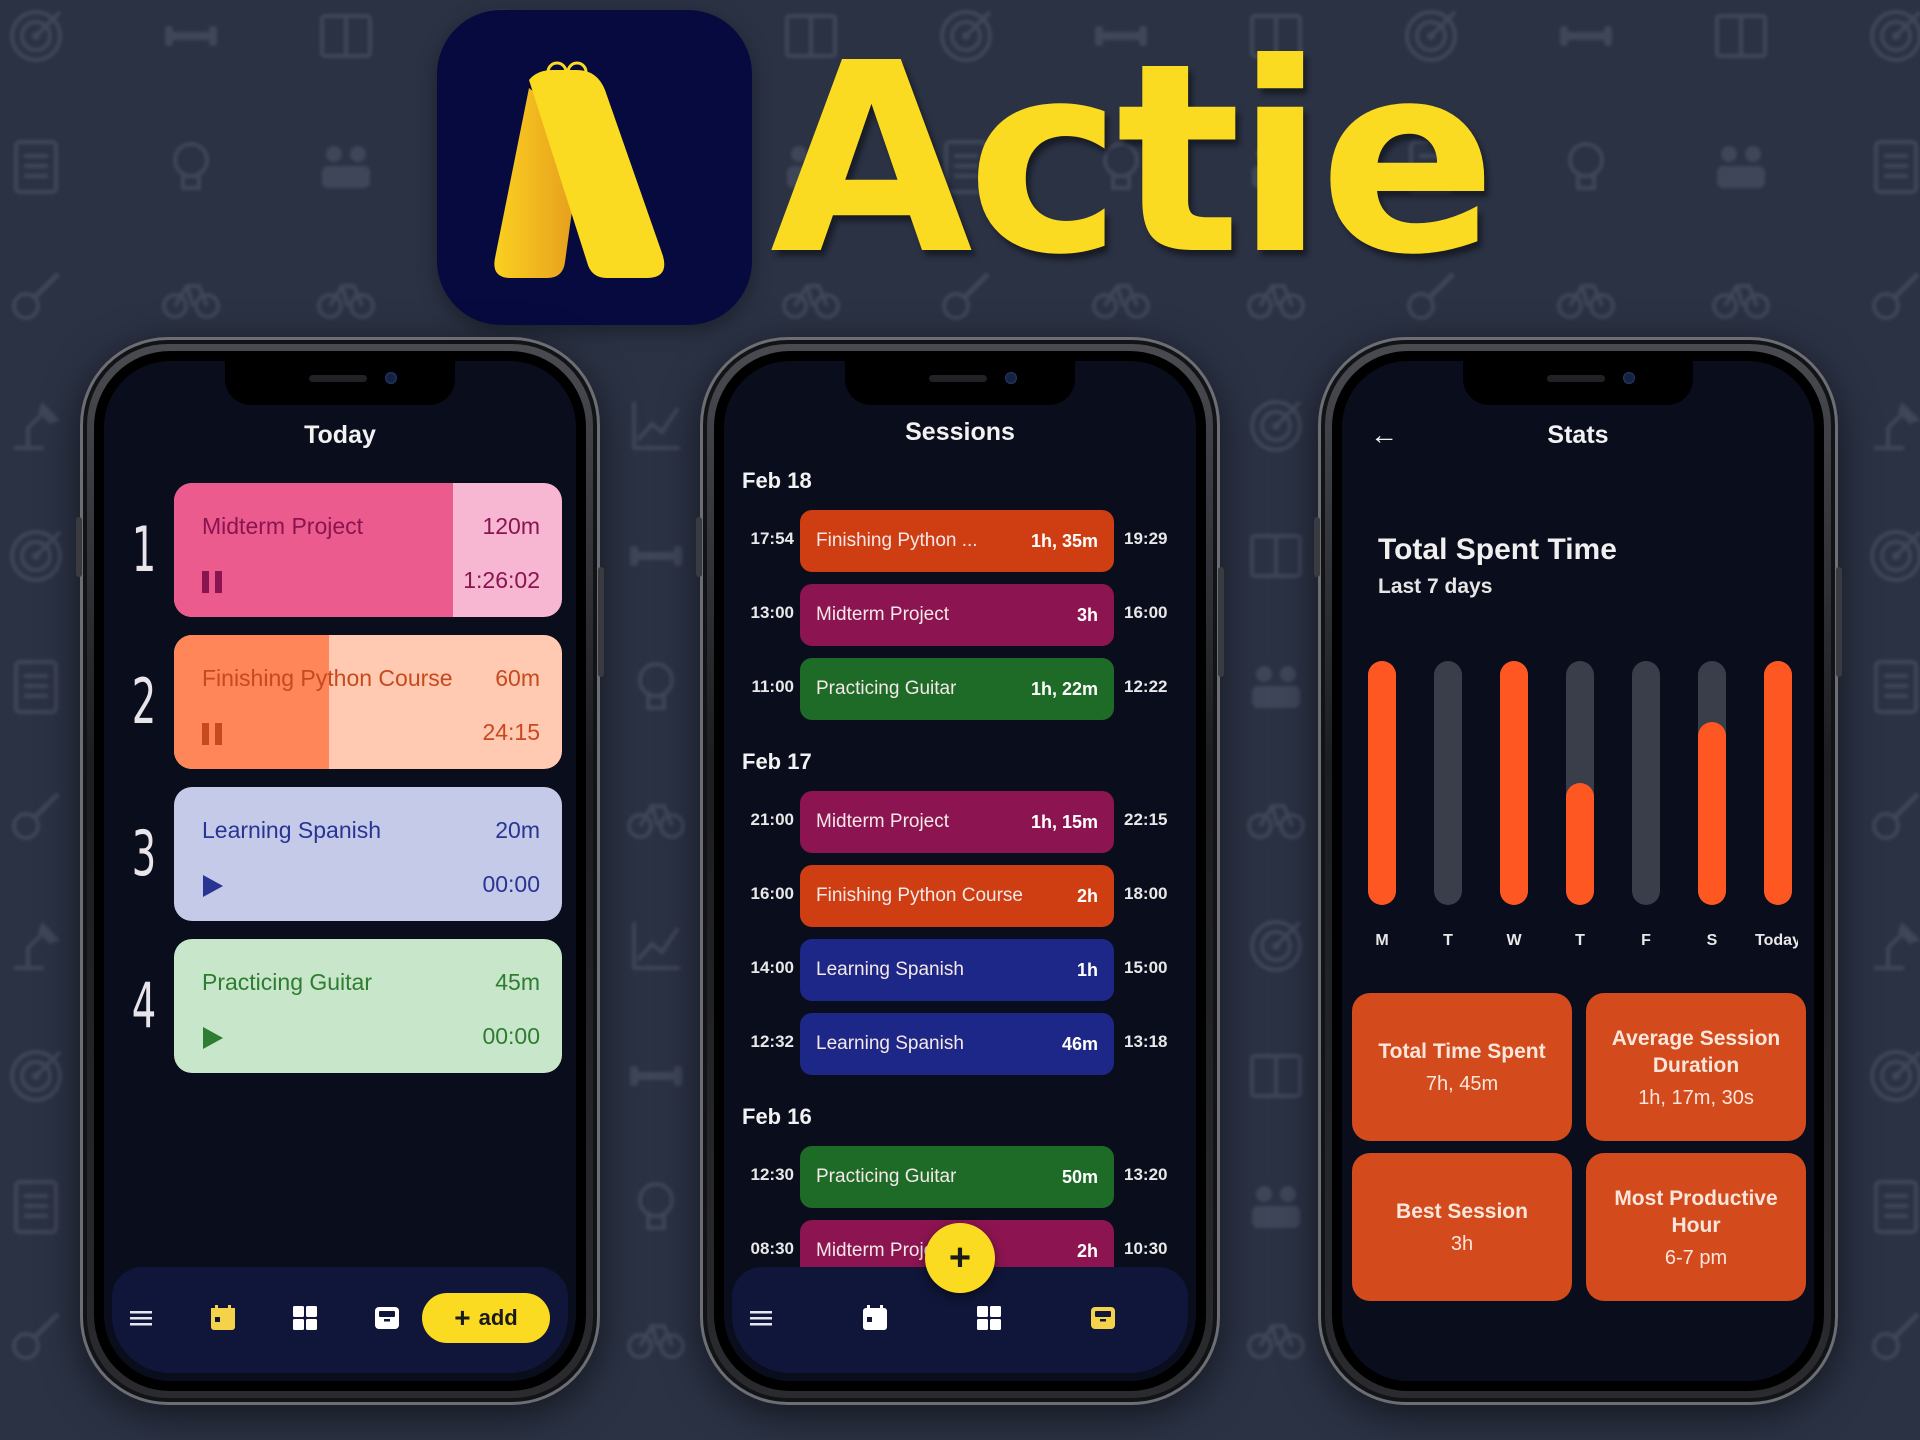  What do you see at coordinates (656, 686) in the screenshot?
I see `lightbulb-icon` at bounding box center [656, 686].